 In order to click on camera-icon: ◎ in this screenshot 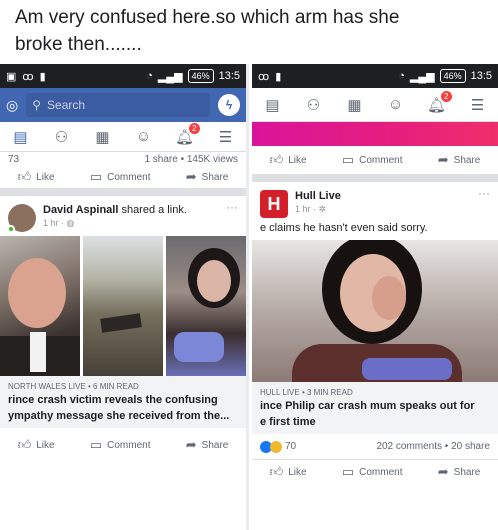, I will do `click(12, 105)`.